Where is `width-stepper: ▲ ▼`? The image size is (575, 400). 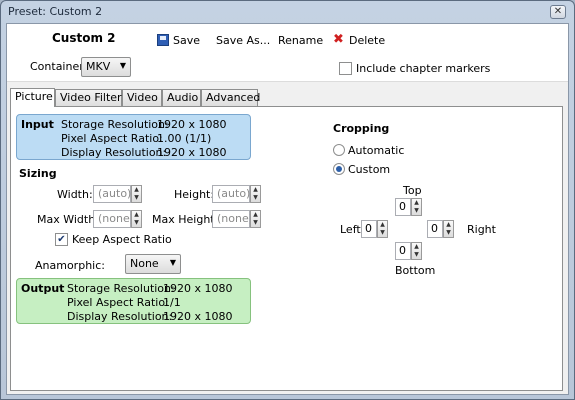 width-stepper: ▲ ▼ is located at coordinates (136, 194).